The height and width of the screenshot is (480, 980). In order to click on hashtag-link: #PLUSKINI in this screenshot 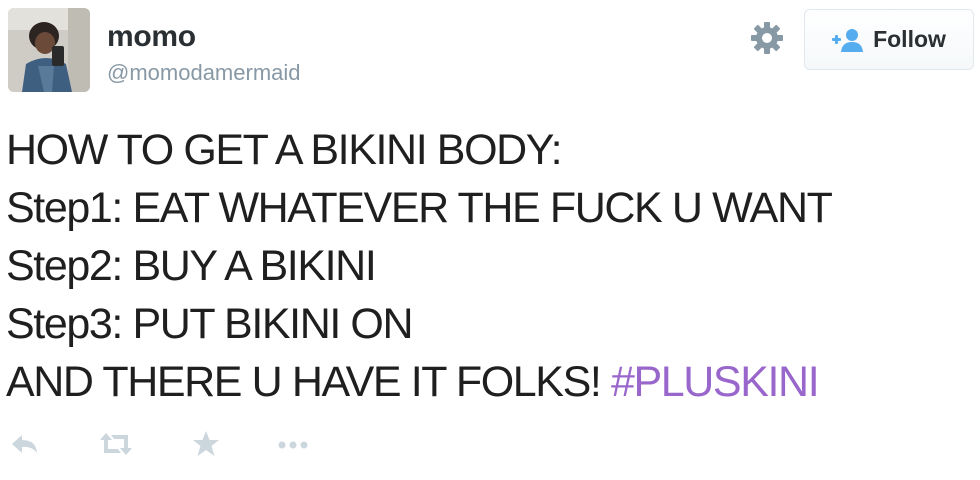, I will do `click(715, 382)`.